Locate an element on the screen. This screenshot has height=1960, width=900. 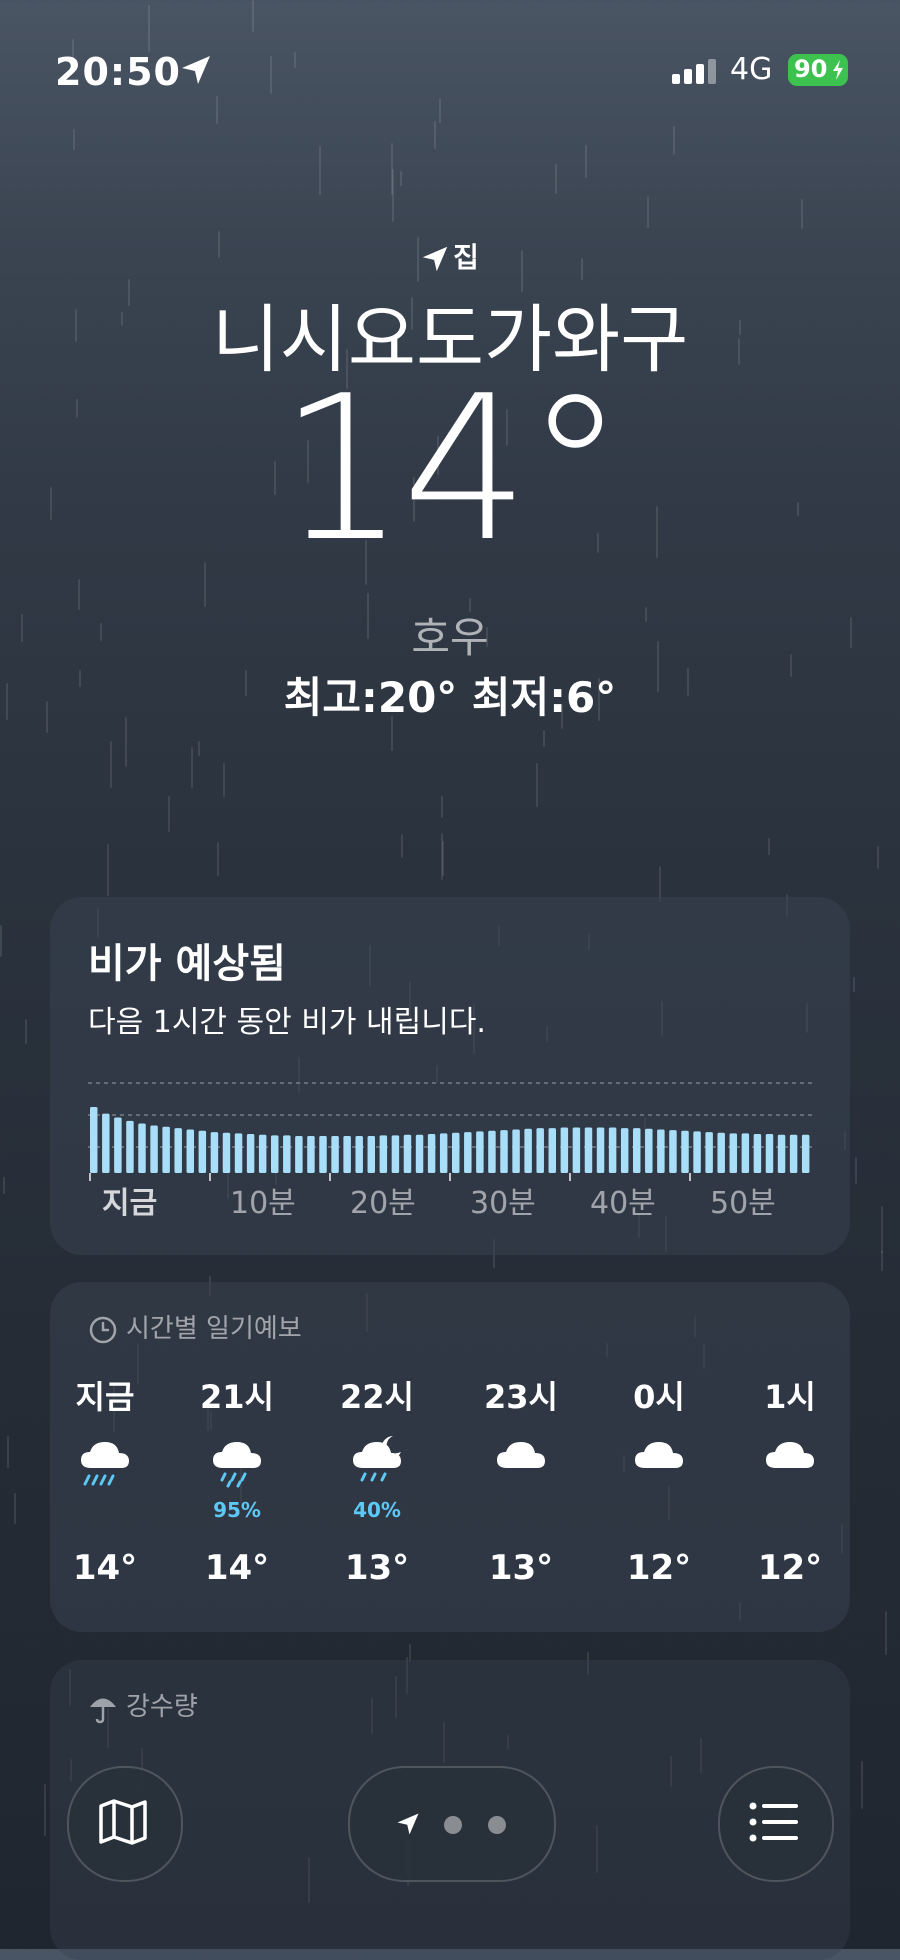
hour-icon-wrap: 95% is located at coordinates (237, 1471).